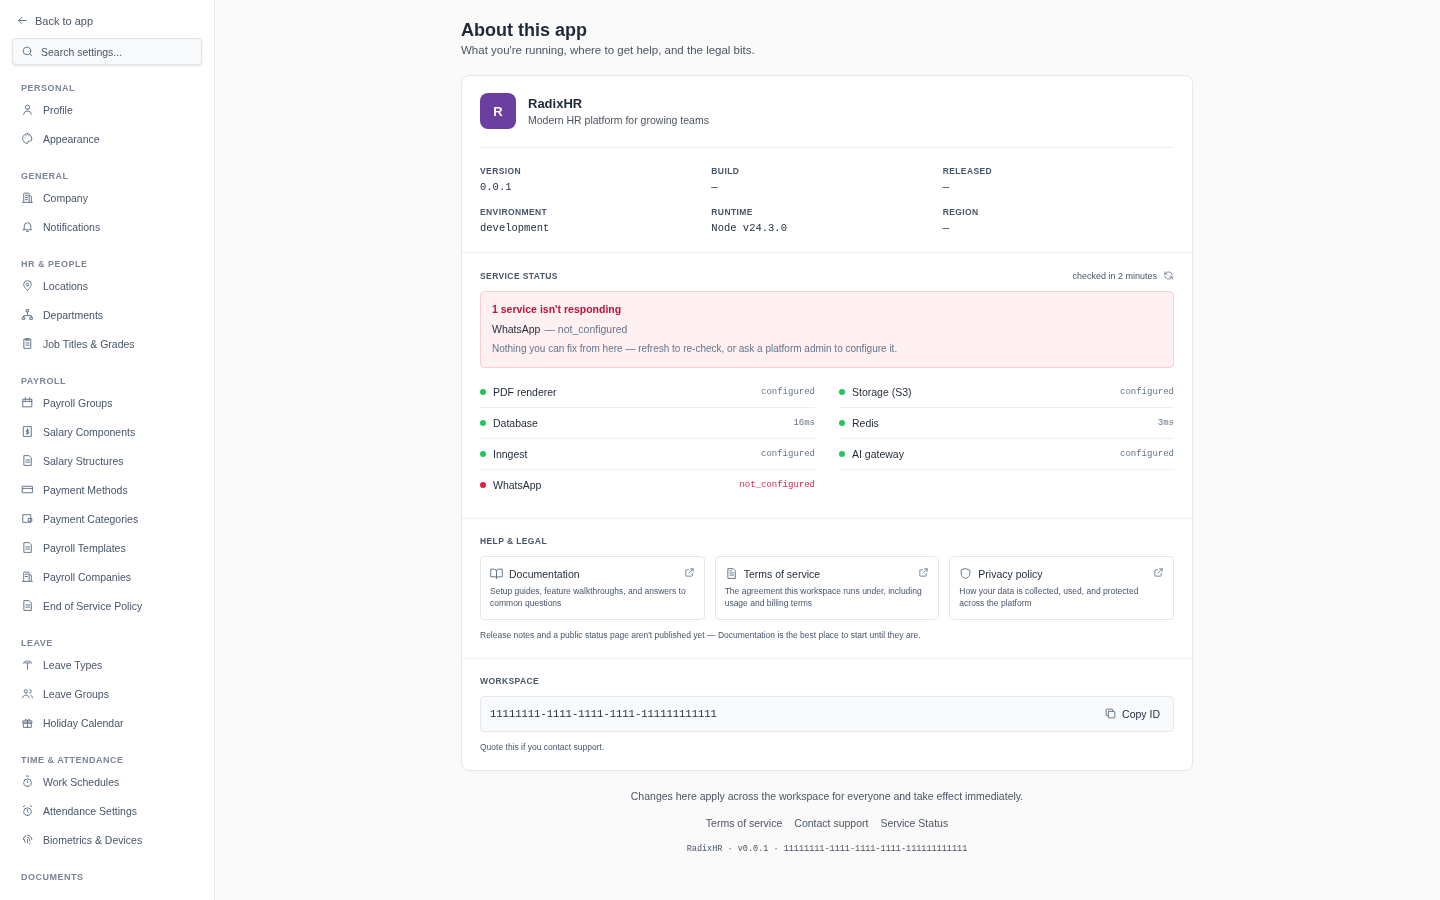 Image resolution: width=1440 pixels, height=900 pixels. I want to click on page-subtitle: What you're running, where to get help, and the legal bits., so click(608, 50).